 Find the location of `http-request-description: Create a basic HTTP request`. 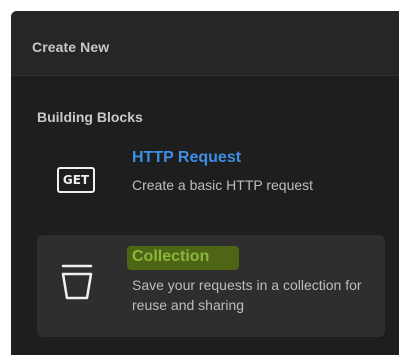

http-request-description: Create a basic HTTP request is located at coordinates (223, 185).